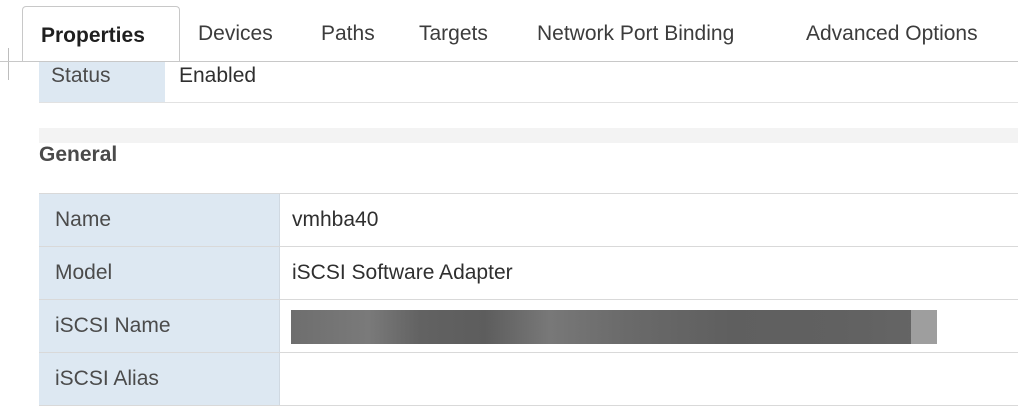 Image resolution: width=1018 pixels, height=406 pixels. I want to click on status-row: Status Enabled, so click(528, 82).